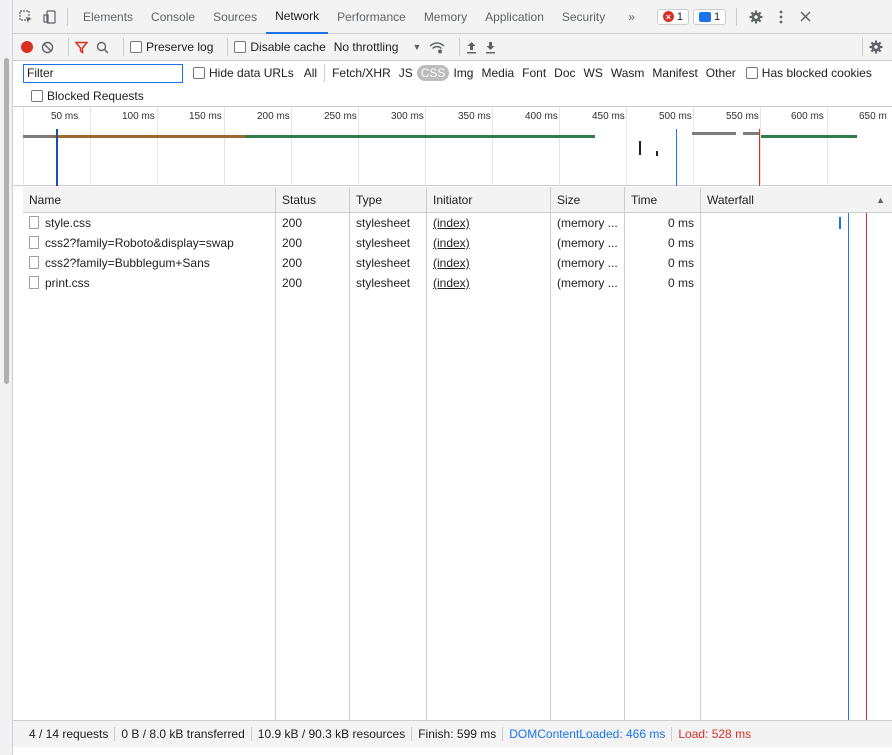 The width and height of the screenshot is (892, 755). I want to click on hide-data-urls-checkbox: Hide data URLs, so click(243, 73).